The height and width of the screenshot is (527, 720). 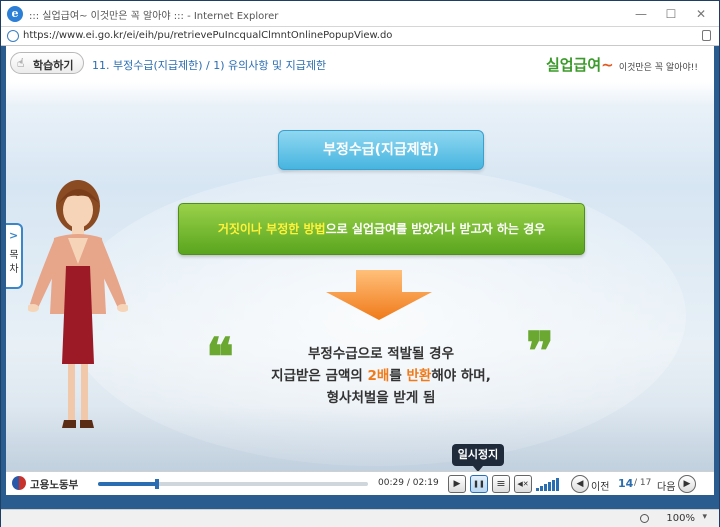 I want to click on pause-tooltip: 일시정지, so click(x=478, y=458).